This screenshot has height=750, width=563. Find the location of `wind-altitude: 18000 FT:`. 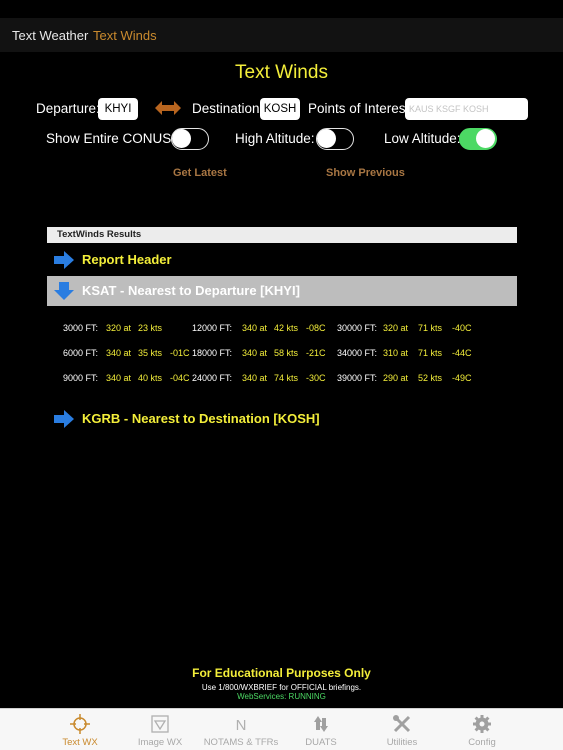

wind-altitude: 18000 FT: is located at coordinates (212, 353).